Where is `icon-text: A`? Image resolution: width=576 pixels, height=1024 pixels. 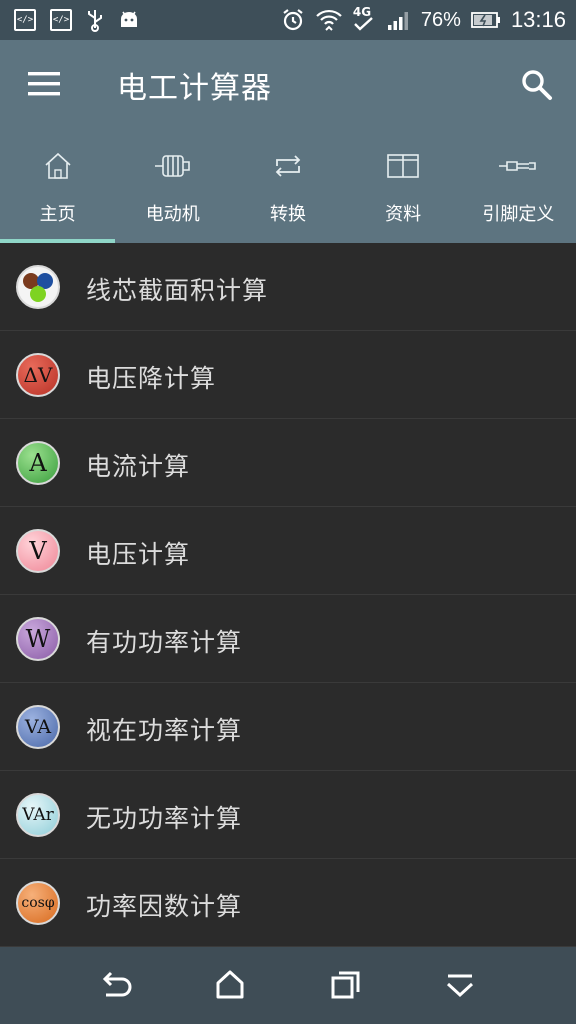
icon-text: A is located at coordinates (38, 463).